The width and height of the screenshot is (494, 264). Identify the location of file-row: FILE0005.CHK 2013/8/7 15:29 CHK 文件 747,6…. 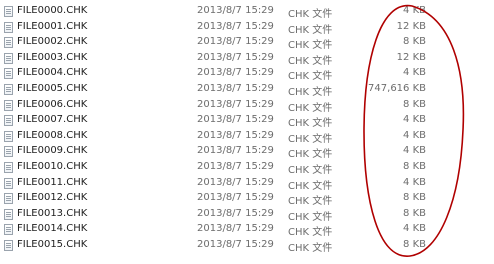
(247, 90).